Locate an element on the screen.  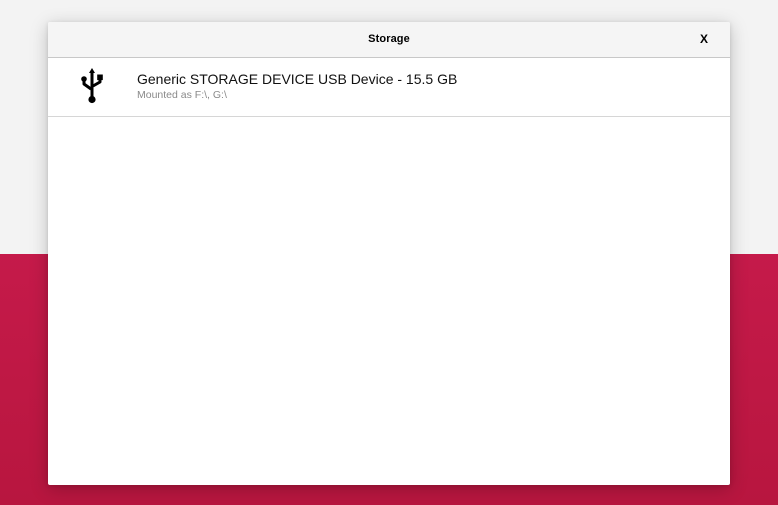
device-mount-points: Mounted as F:\, G:\ is located at coordinates (182, 95).